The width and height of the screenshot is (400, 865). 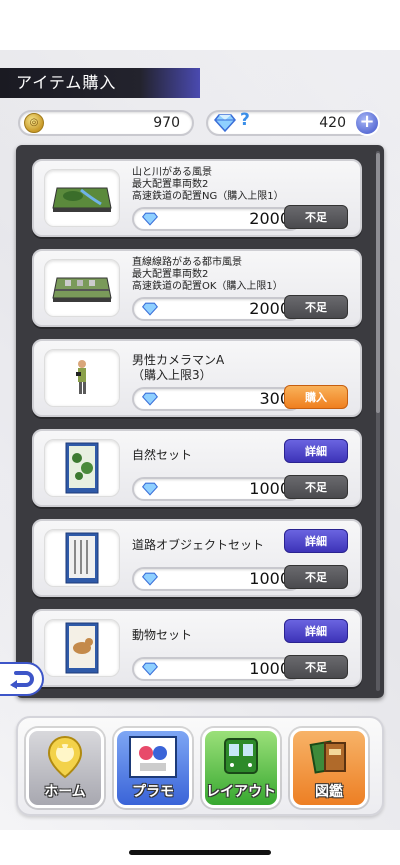 I want to click on gem-balance: ? 420 +, so click(x=293, y=123).